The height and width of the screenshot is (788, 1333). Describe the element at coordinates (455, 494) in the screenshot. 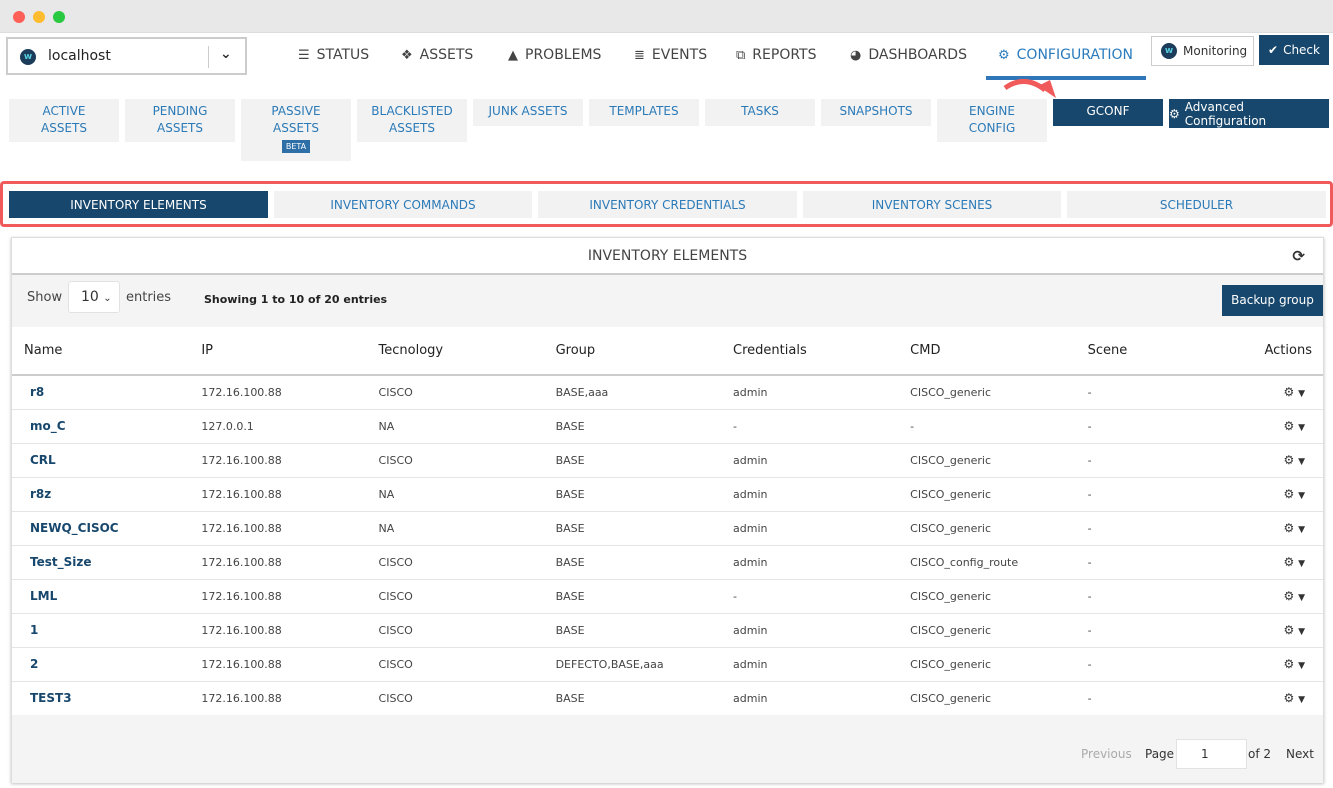

I see `technology-cell: NA` at that location.